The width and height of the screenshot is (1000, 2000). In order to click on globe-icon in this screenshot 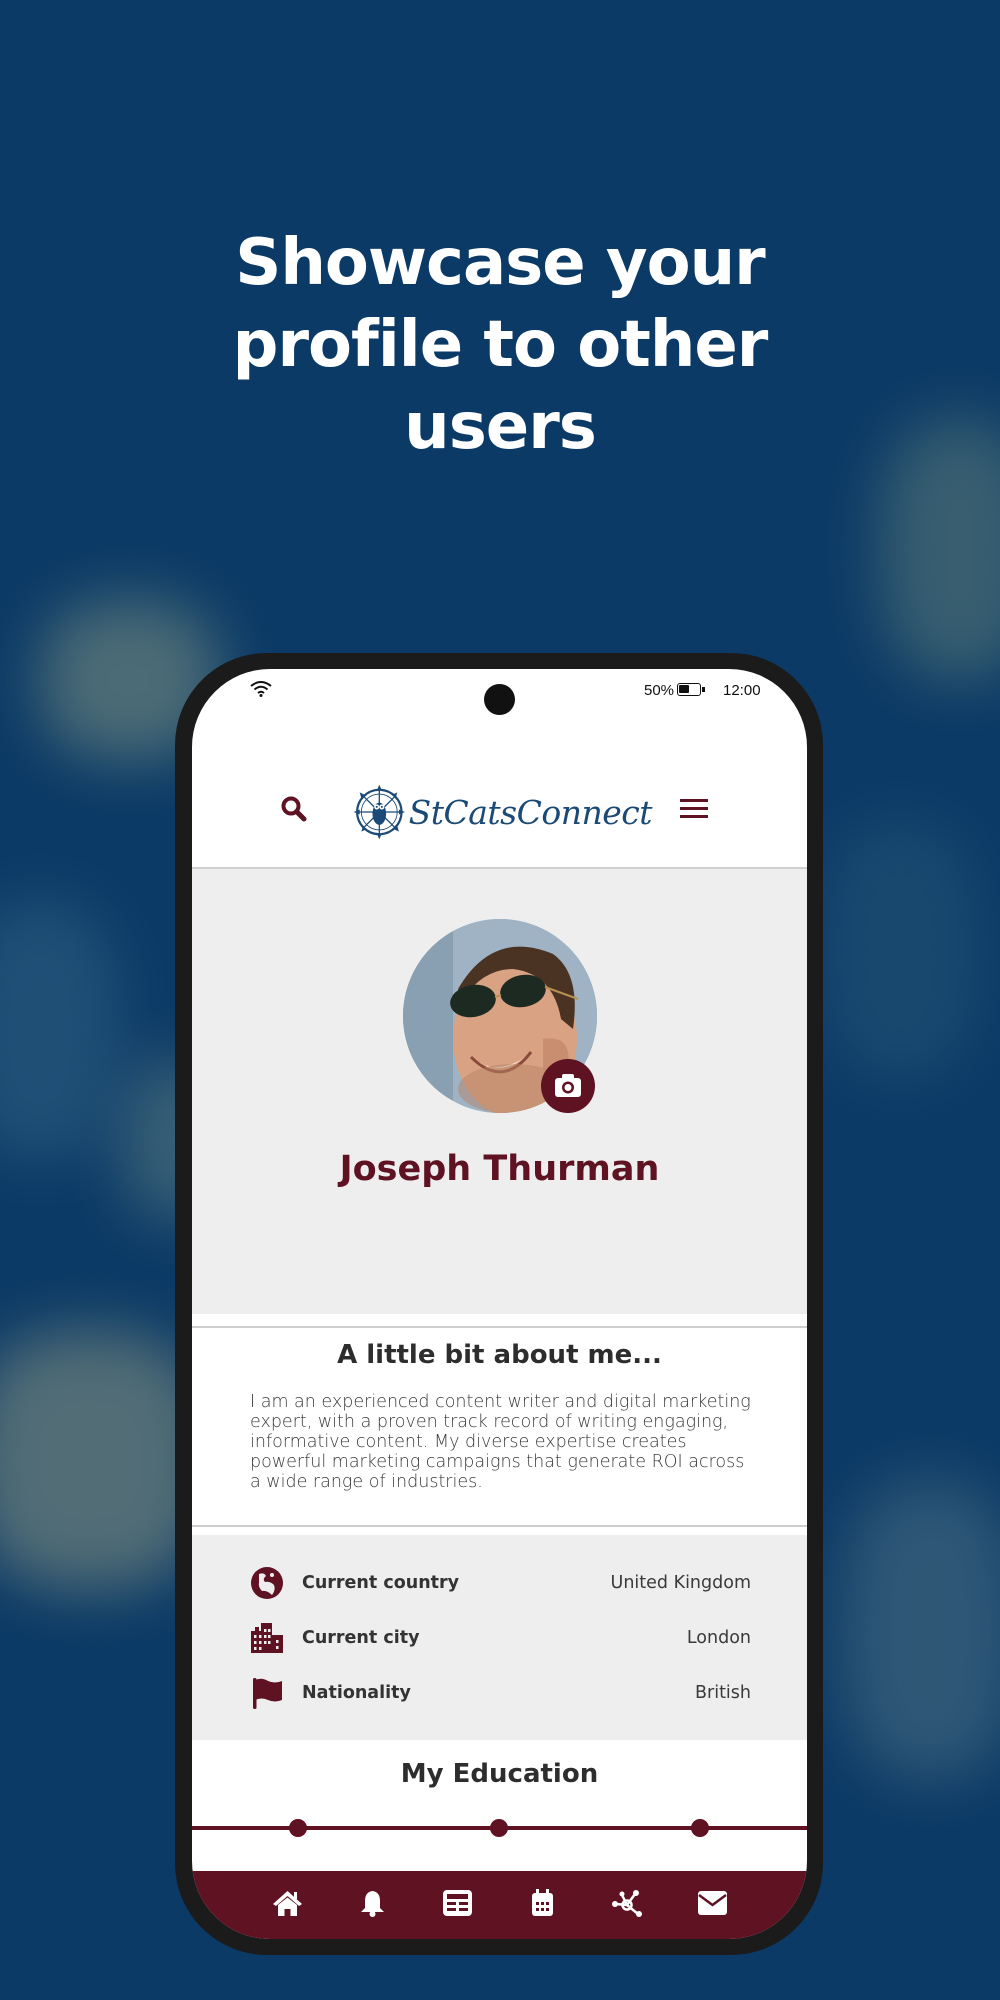, I will do `click(267, 1583)`.